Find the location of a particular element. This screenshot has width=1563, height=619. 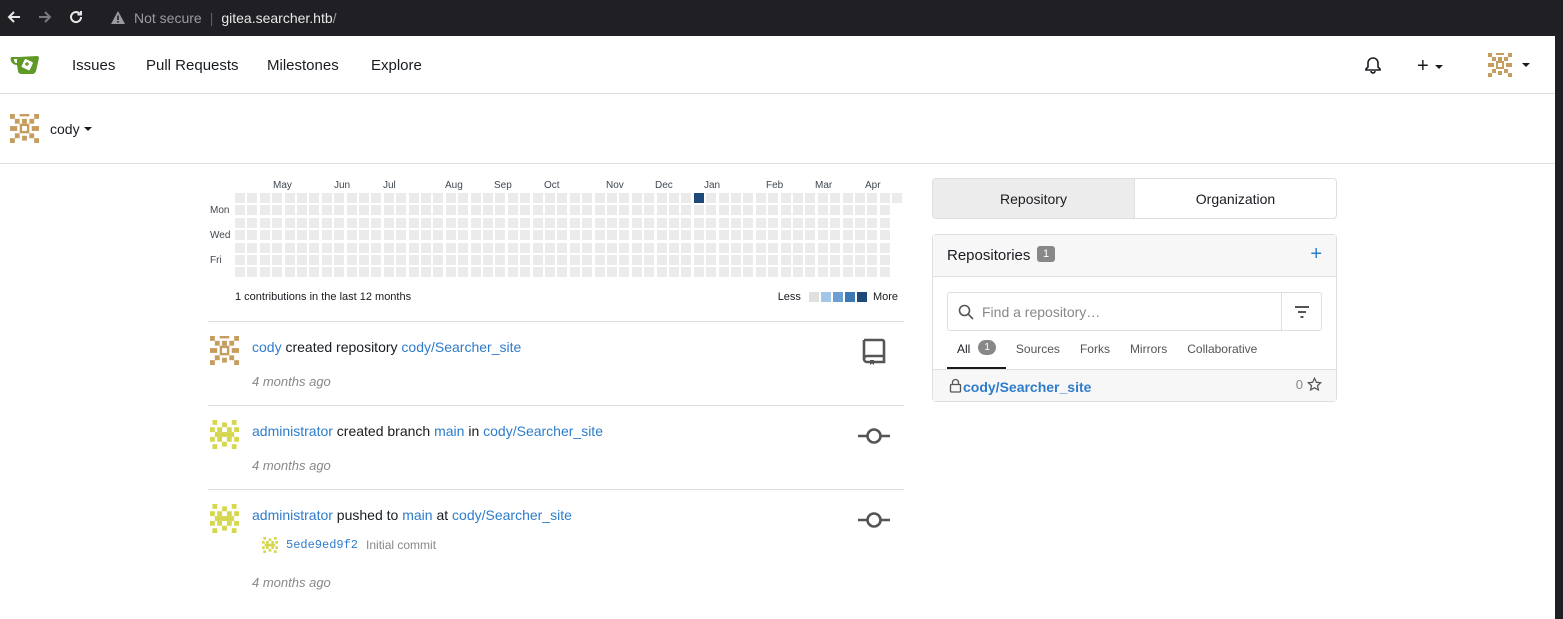

nav-explore: Explore is located at coordinates (396, 65).